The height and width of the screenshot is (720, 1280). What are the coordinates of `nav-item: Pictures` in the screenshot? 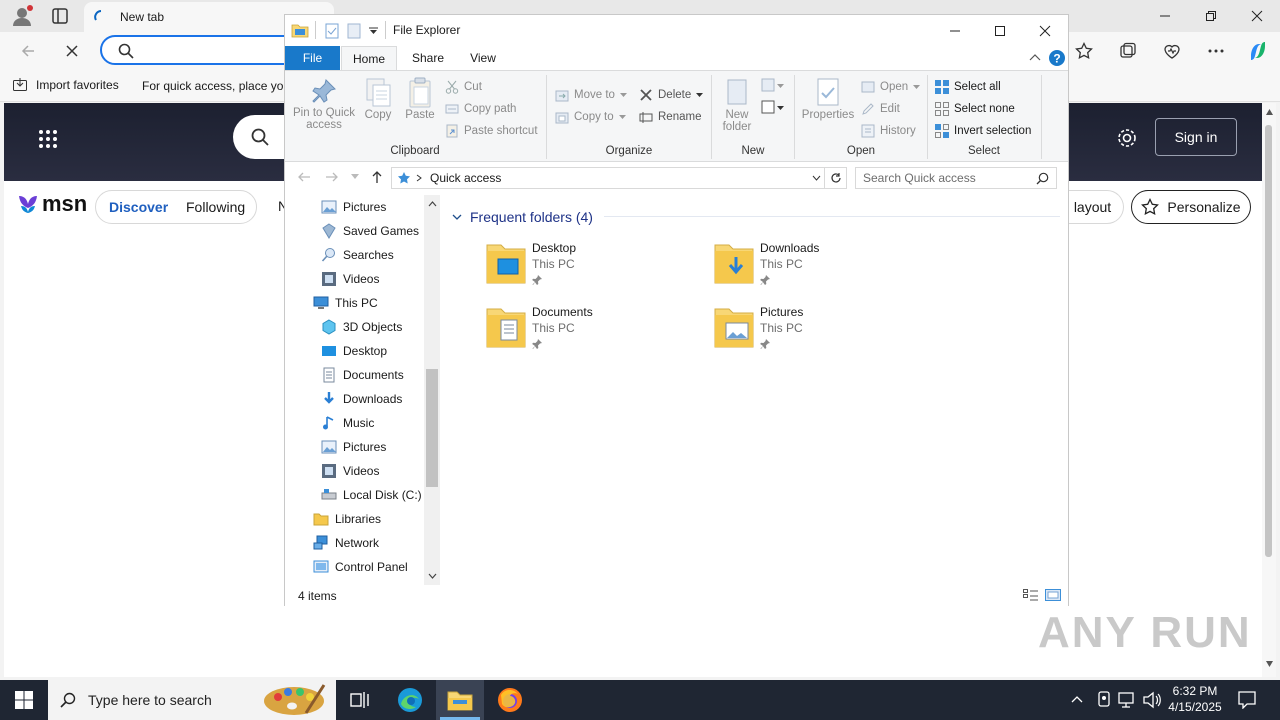 It's located at (353, 447).